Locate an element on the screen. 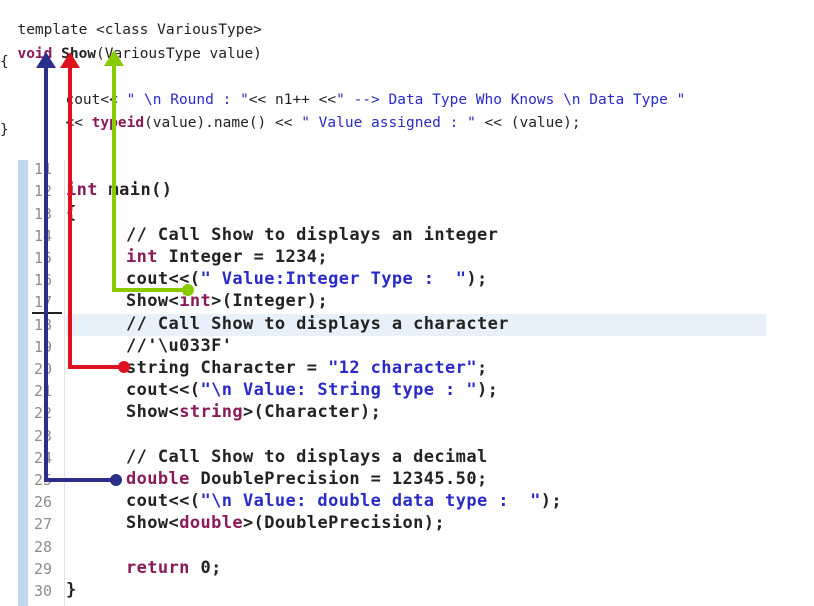  green-arrow is located at coordinates (149, 173).